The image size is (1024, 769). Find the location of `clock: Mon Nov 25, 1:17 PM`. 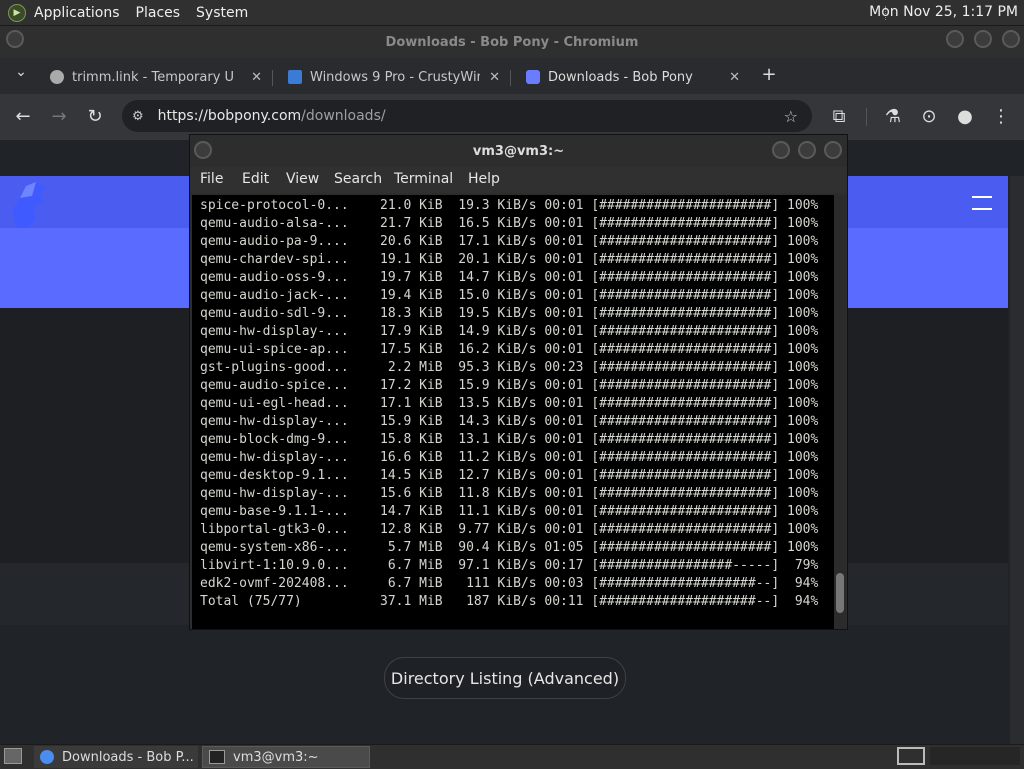

clock: Mon Nov 25, 1:17 PM is located at coordinates (943, 12).